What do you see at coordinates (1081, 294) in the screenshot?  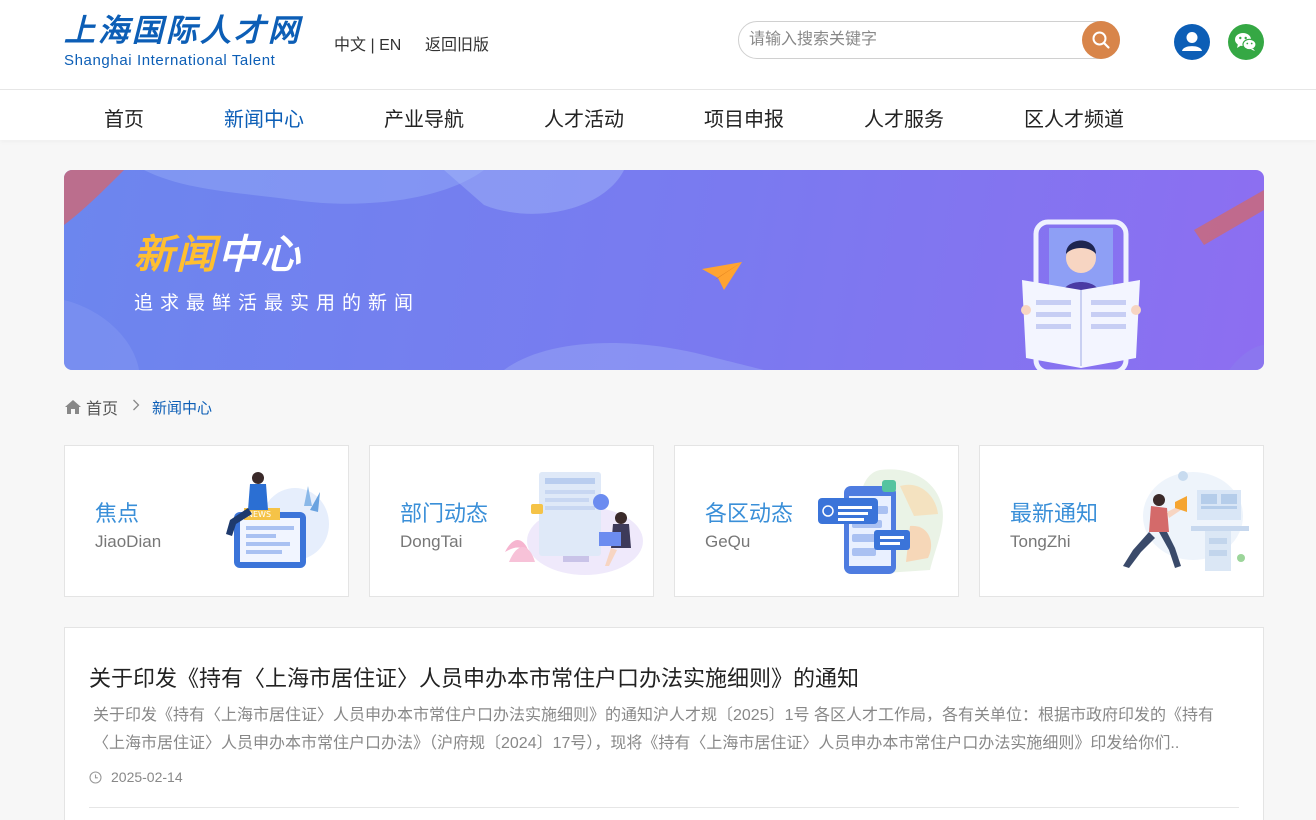 I see `reader-phone-illustration` at bounding box center [1081, 294].